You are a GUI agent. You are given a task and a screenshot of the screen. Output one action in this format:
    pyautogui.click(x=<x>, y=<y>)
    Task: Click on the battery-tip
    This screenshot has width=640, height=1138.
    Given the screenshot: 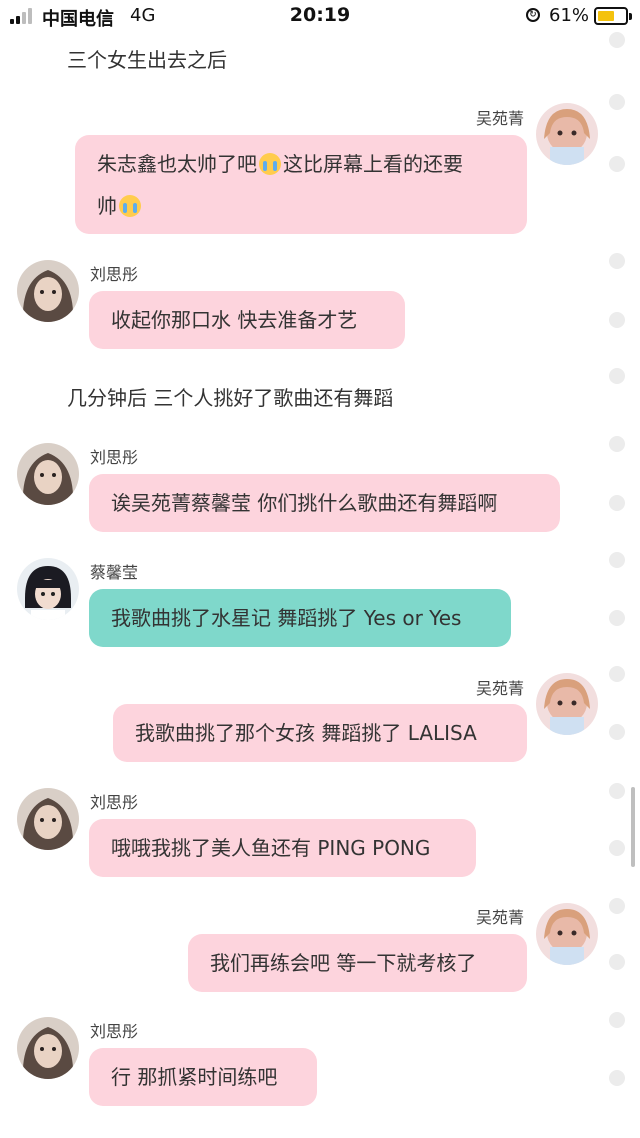 What is the action you would take?
    pyautogui.click(x=630, y=16)
    